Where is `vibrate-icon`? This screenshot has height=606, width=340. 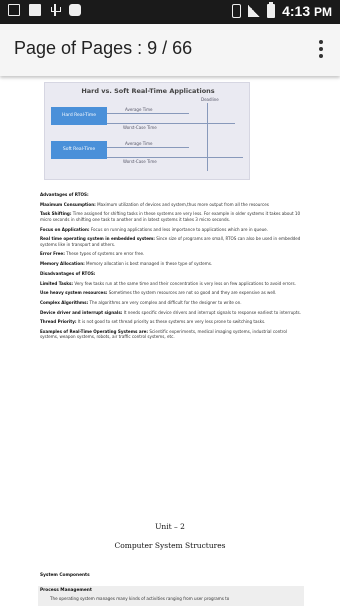
vibrate-icon is located at coordinates (237, 11).